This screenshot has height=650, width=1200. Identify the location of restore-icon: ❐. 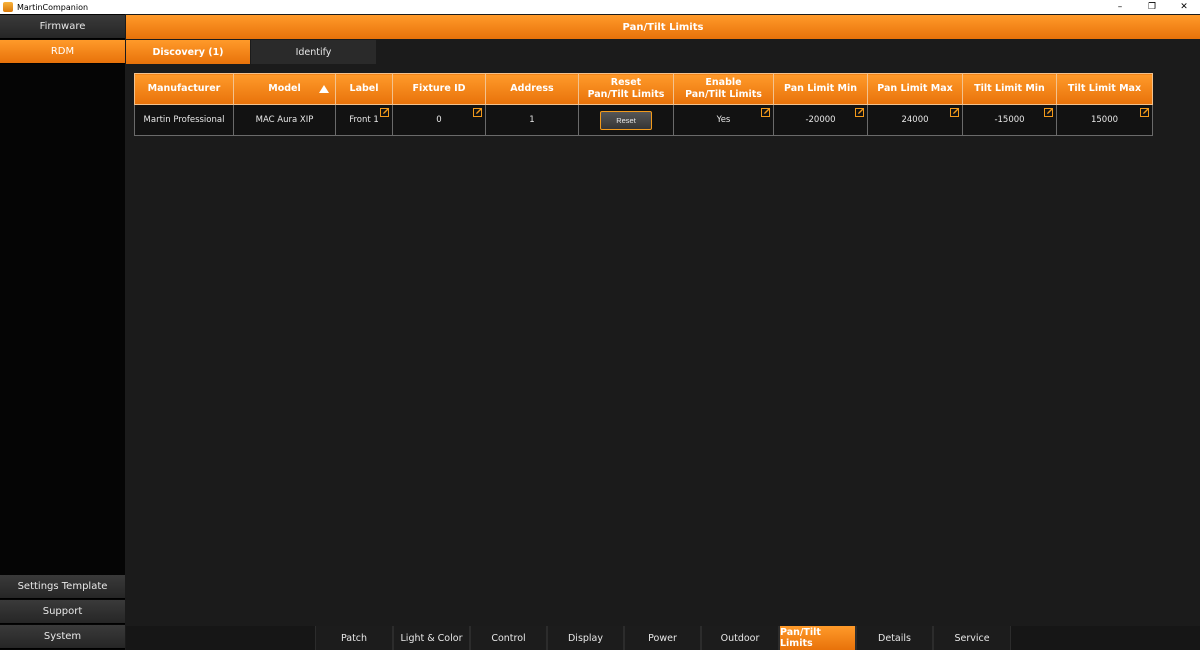
(1152, 7).